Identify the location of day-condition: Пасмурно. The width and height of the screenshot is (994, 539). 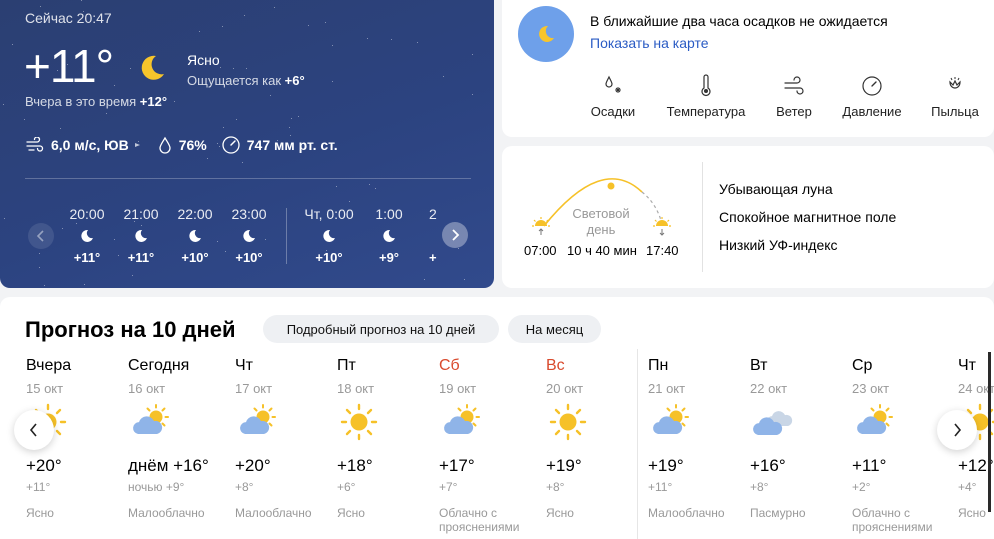
(778, 513).